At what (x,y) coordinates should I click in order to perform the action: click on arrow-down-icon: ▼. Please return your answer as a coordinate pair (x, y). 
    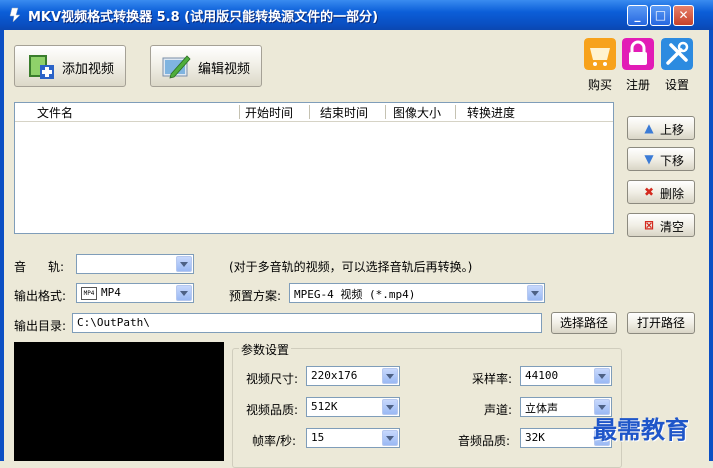
    Looking at the image, I should click on (649, 159).